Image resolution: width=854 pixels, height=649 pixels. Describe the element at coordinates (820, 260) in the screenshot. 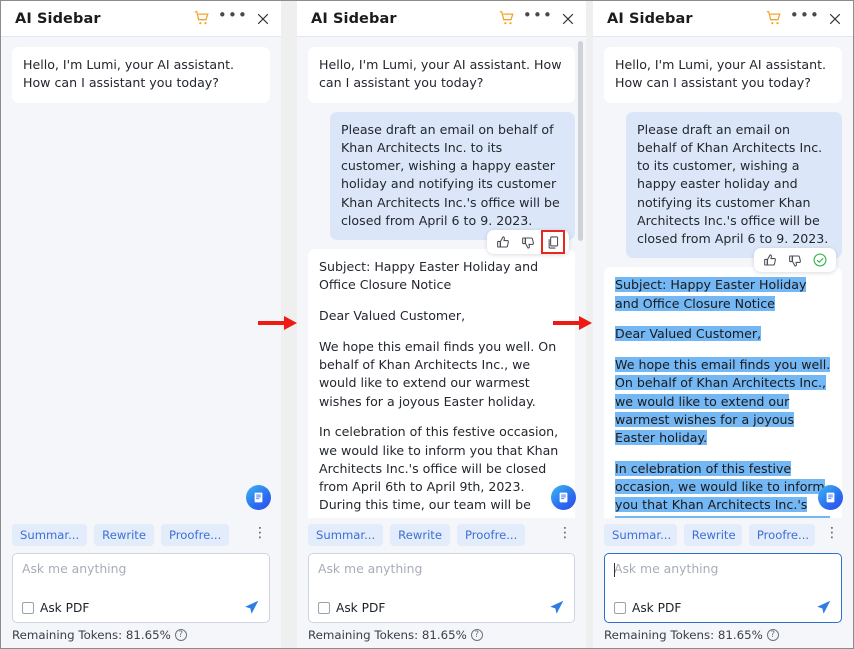

I see `copied-check-icon` at that location.